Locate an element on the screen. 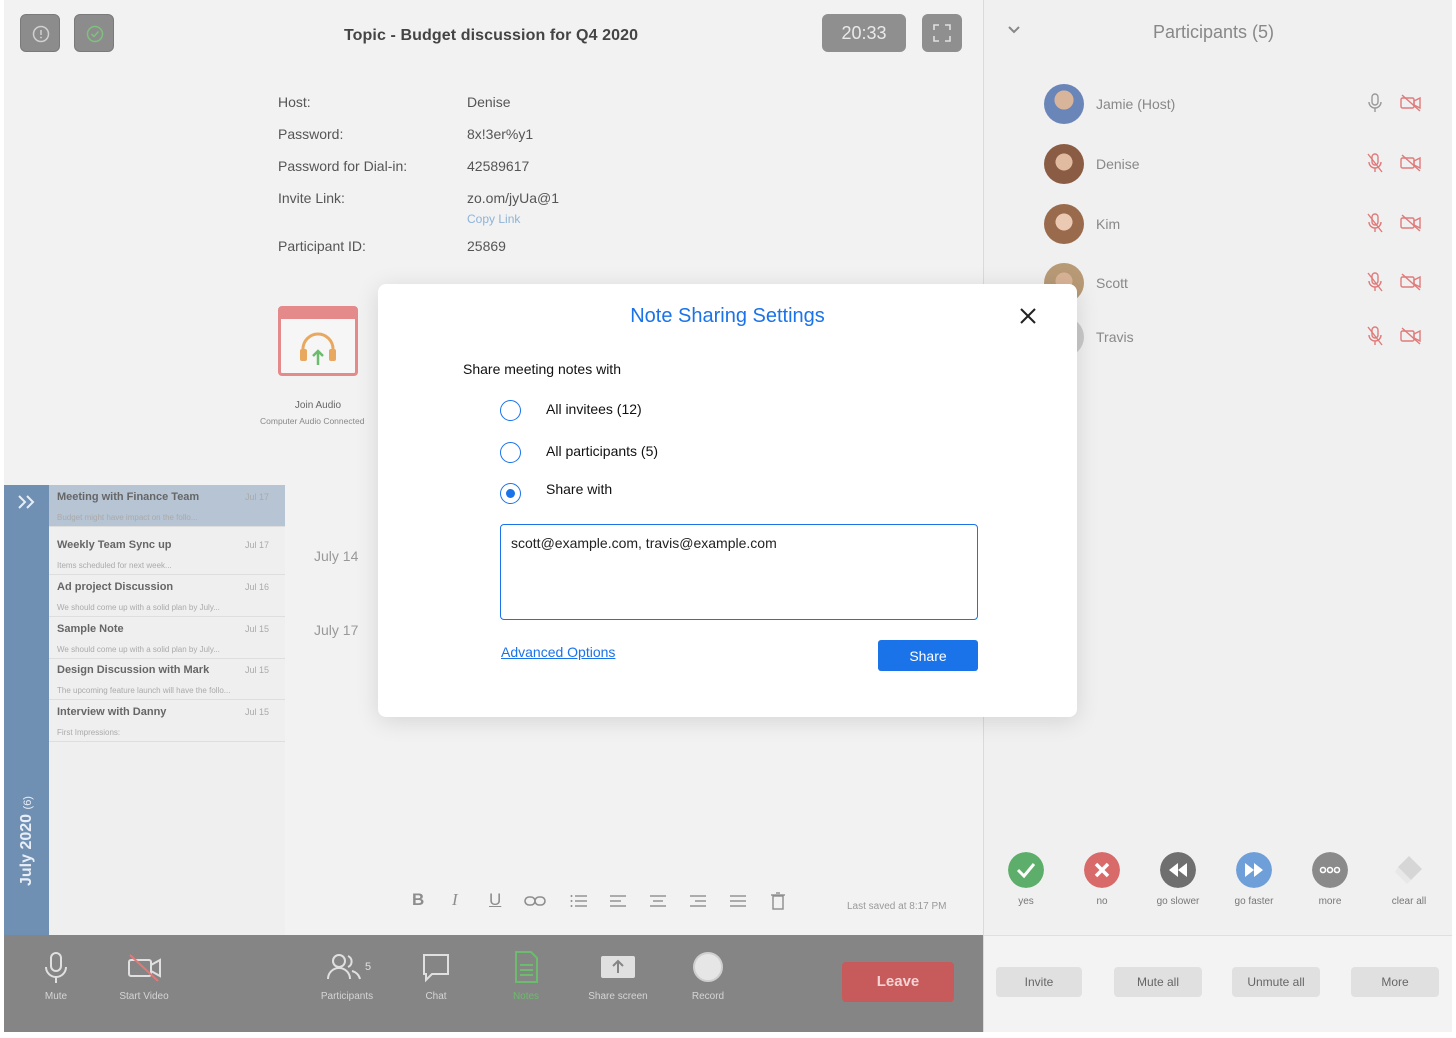 This screenshot has width=1456, height=1038. close-icon is located at coordinates (1028, 316).